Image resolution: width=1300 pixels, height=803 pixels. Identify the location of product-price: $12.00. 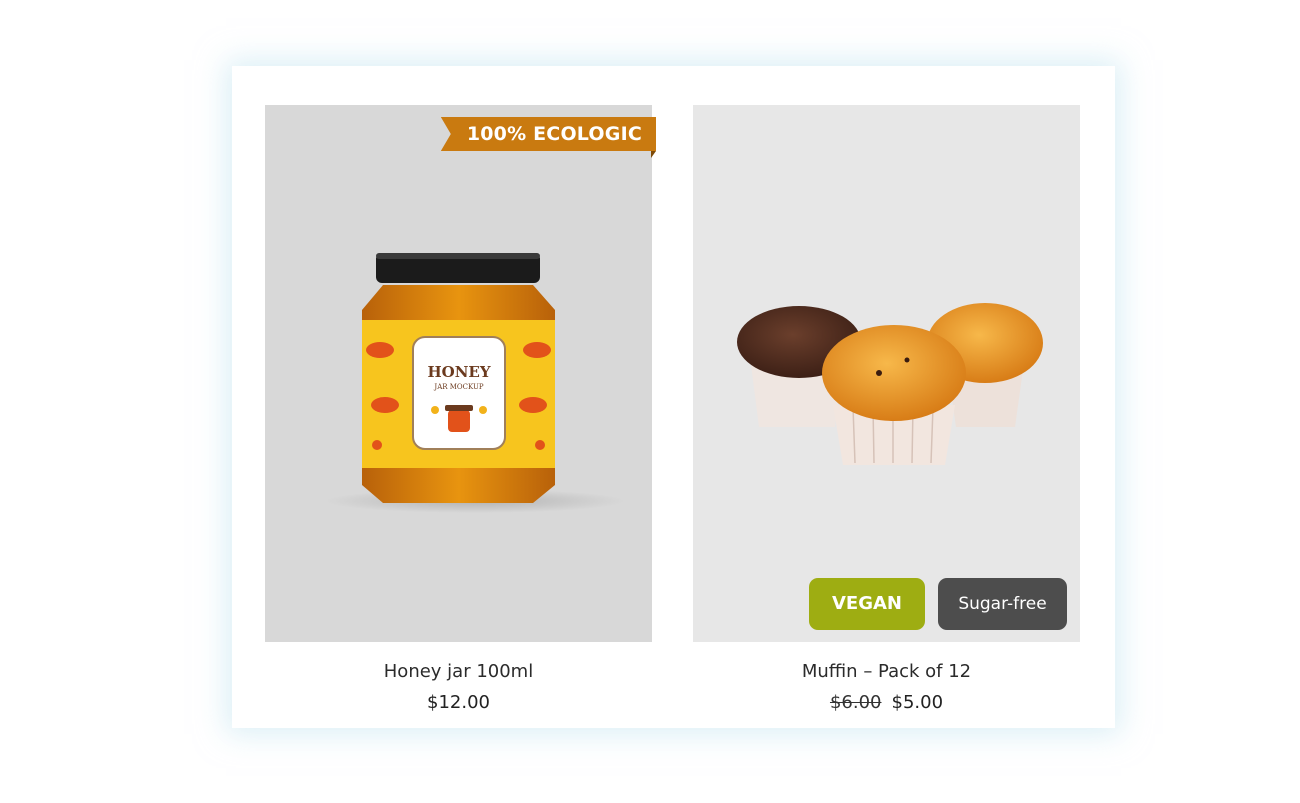
(458, 702).